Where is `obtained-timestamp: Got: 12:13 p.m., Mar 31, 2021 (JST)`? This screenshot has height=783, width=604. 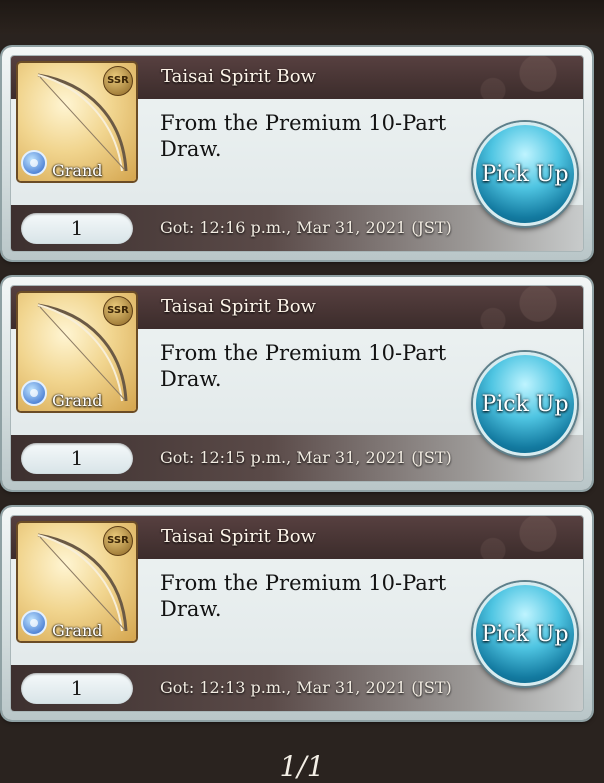
obtained-timestamp: Got: 12:13 p.m., Mar 31, 2021 (JST) is located at coordinates (306, 687).